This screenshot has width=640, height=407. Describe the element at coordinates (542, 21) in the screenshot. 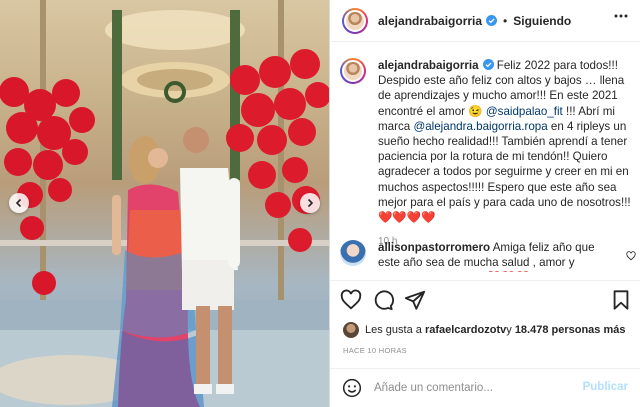

I see `following-button: Siguiendo` at that location.